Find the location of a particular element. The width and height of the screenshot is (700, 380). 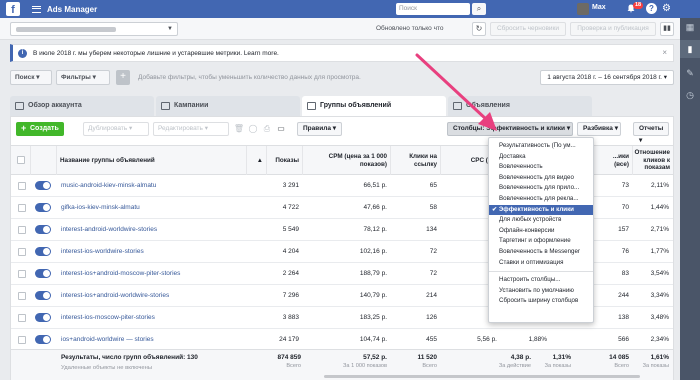

total-impressions: 874 859 Всего is located at coordinates (289, 361).